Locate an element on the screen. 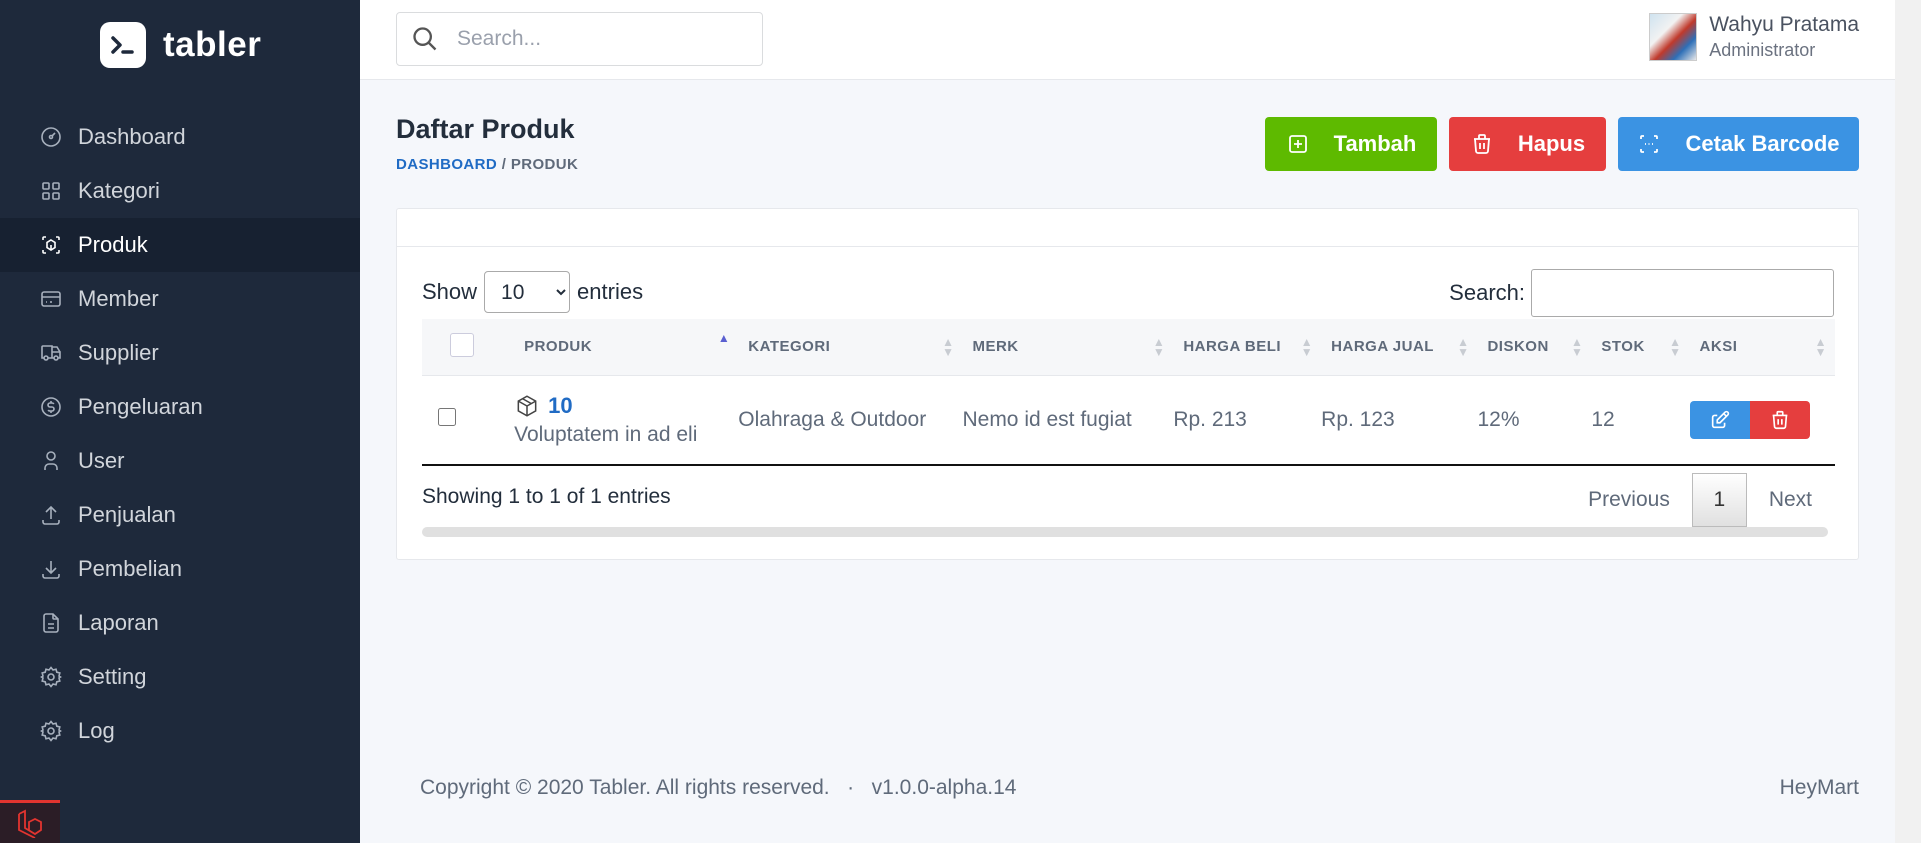  header-search is located at coordinates (579, 39).